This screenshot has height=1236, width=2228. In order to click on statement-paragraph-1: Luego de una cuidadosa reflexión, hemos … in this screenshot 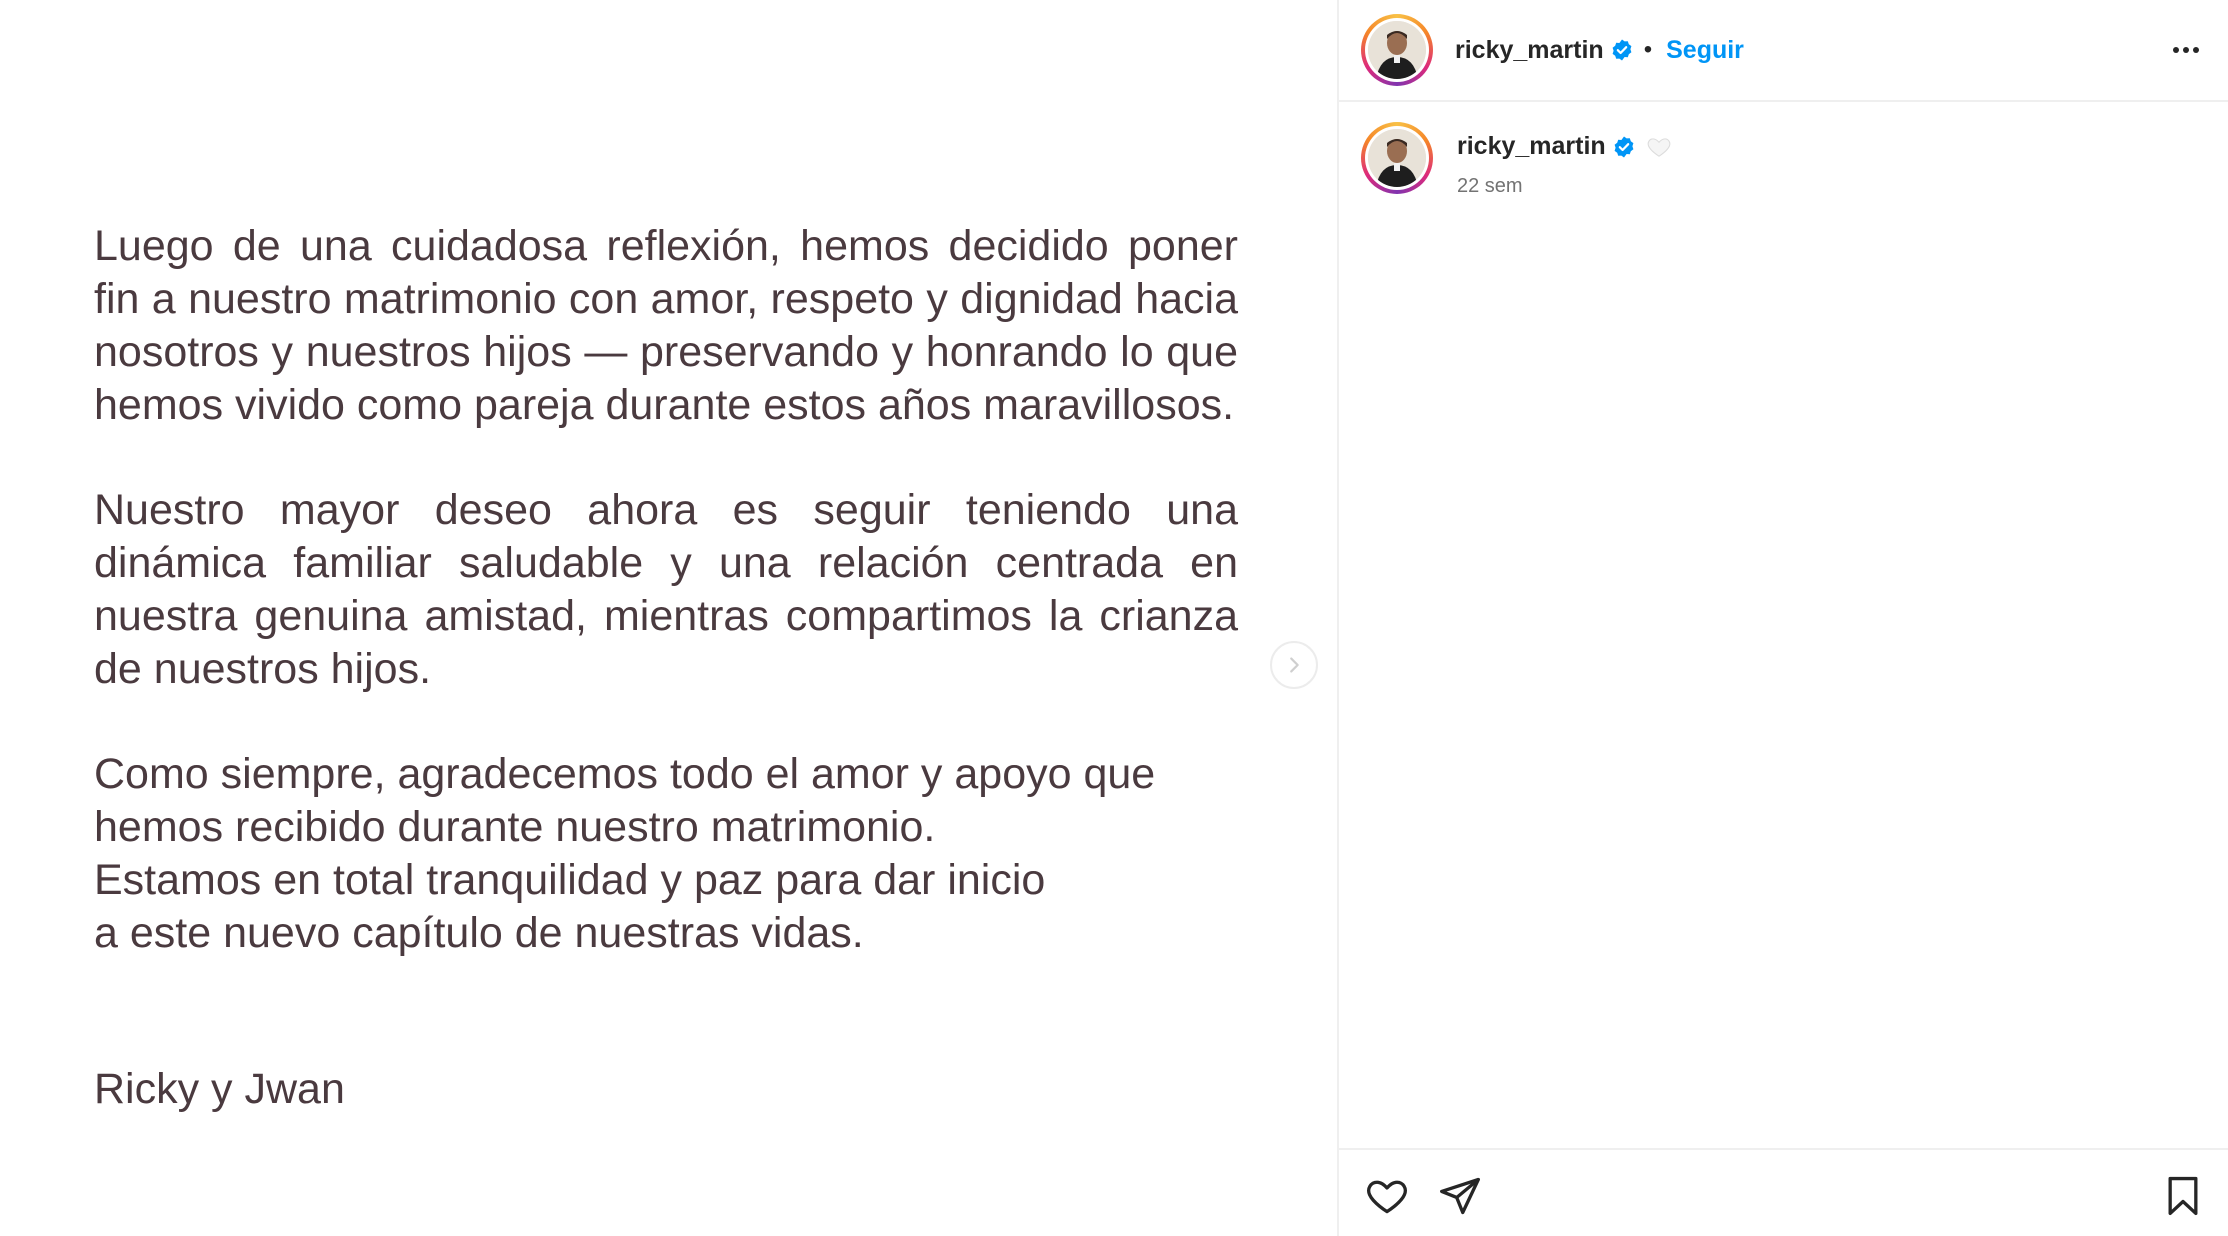, I will do `click(666, 325)`.